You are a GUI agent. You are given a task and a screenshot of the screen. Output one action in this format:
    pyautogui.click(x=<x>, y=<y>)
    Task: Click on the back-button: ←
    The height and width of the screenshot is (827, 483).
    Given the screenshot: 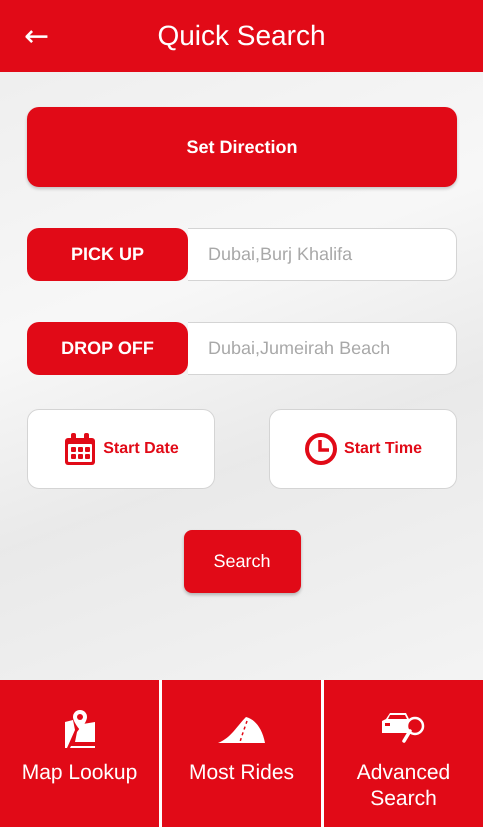 What is the action you would take?
    pyautogui.click(x=37, y=36)
    